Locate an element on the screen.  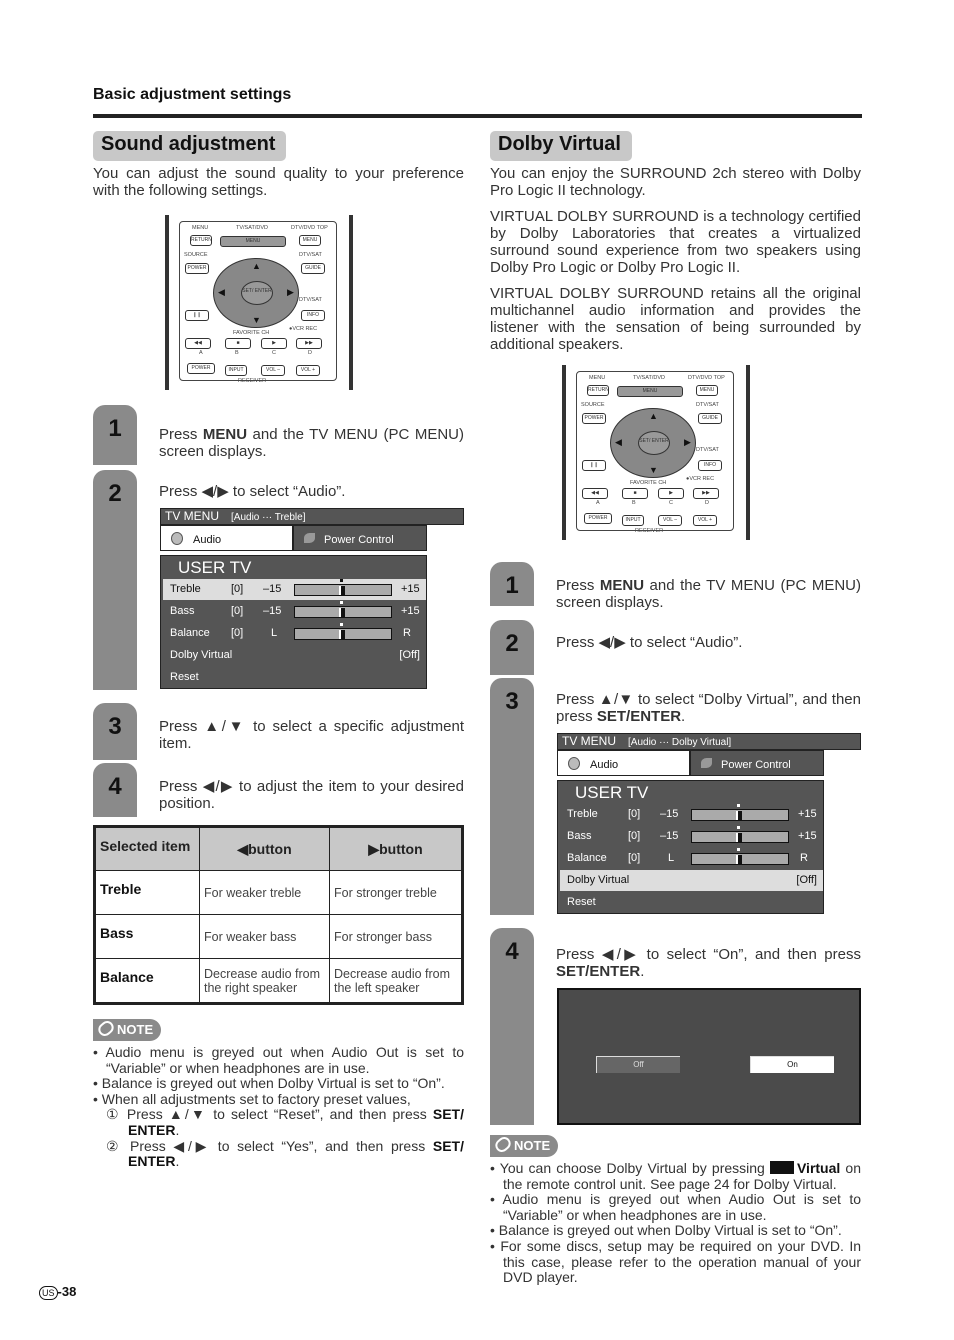
note-badge: NOTE is located at coordinates (524, 1145).